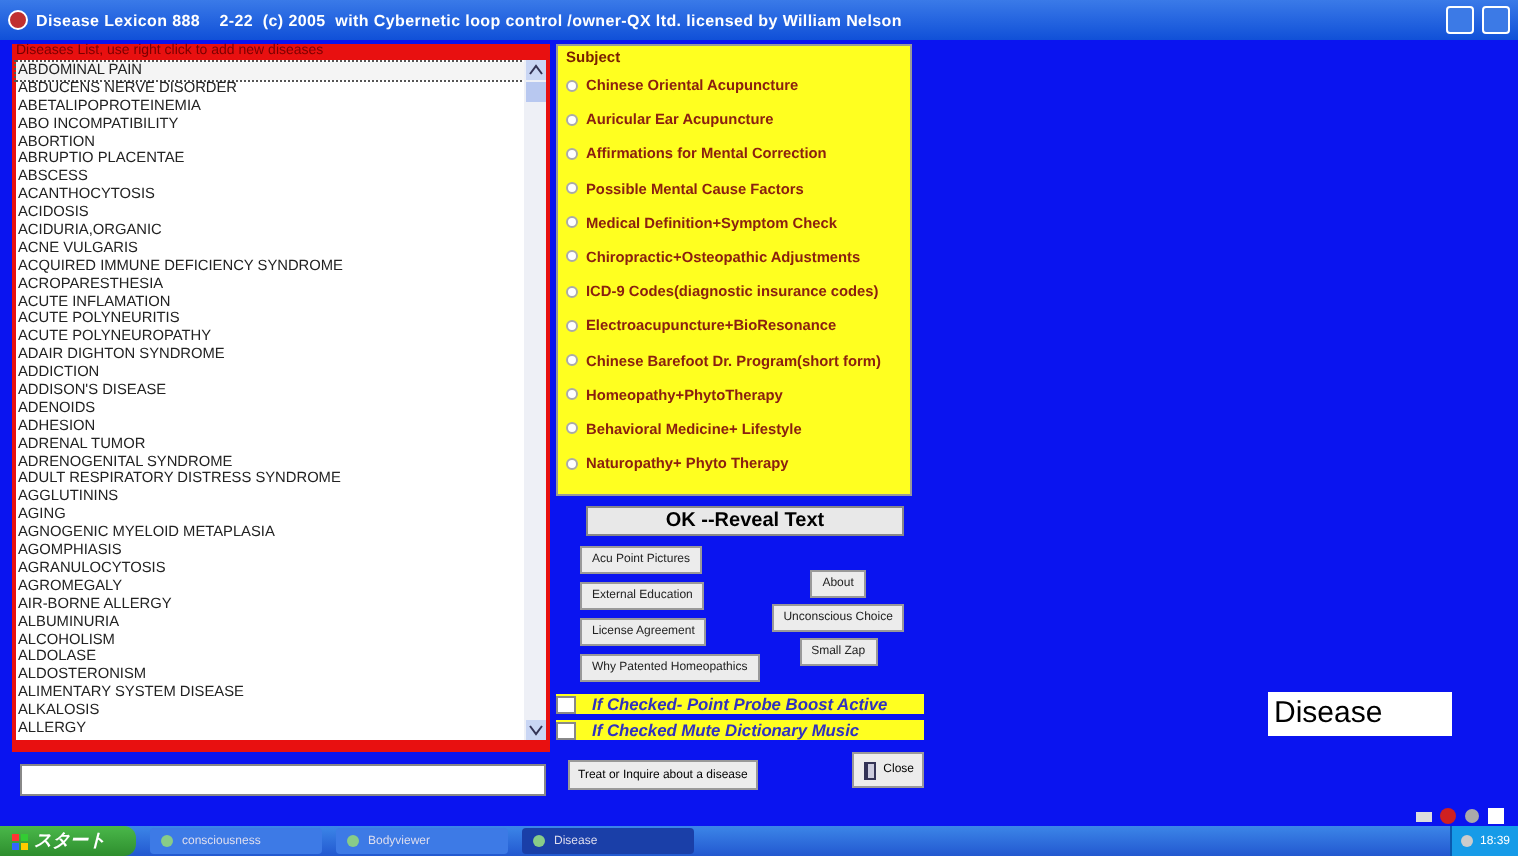  What do you see at coordinates (535, 730) in the screenshot?
I see `scroll-down-icon` at bounding box center [535, 730].